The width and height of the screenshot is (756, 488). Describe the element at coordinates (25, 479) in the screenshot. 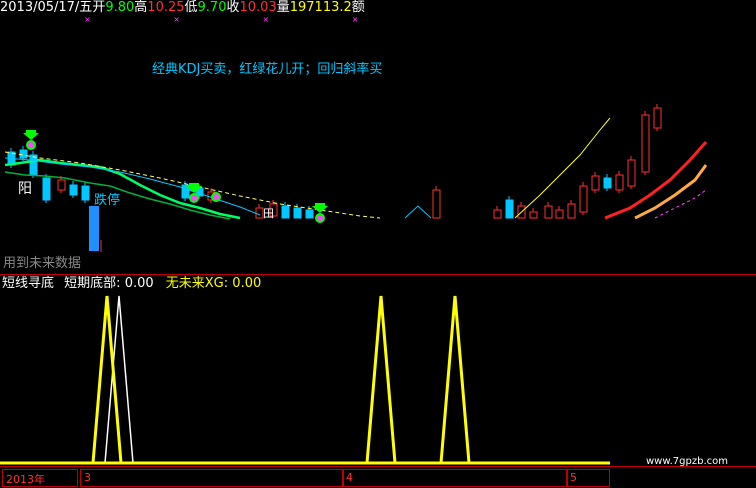

I see `axis-year-label: 2013年` at that location.